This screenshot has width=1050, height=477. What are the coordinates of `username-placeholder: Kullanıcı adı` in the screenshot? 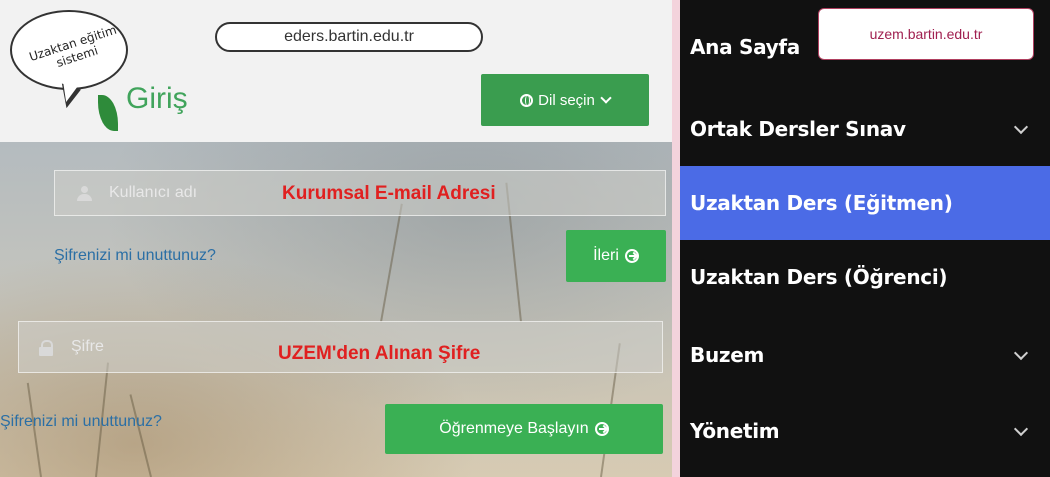 It's located at (153, 192).